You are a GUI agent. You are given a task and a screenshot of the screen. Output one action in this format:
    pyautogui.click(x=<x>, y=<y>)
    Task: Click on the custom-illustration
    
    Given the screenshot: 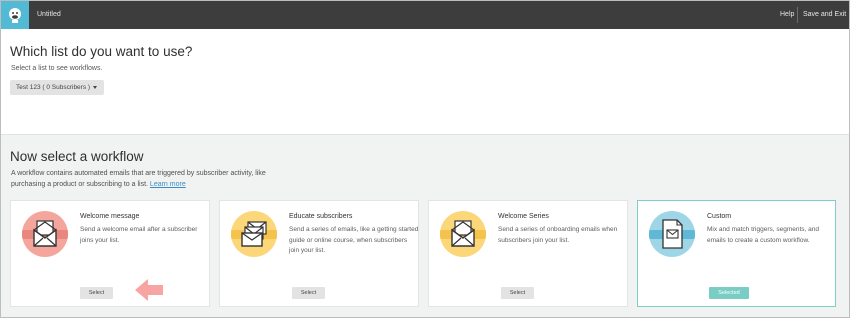 What is the action you would take?
    pyautogui.click(x=672, y=234)
    